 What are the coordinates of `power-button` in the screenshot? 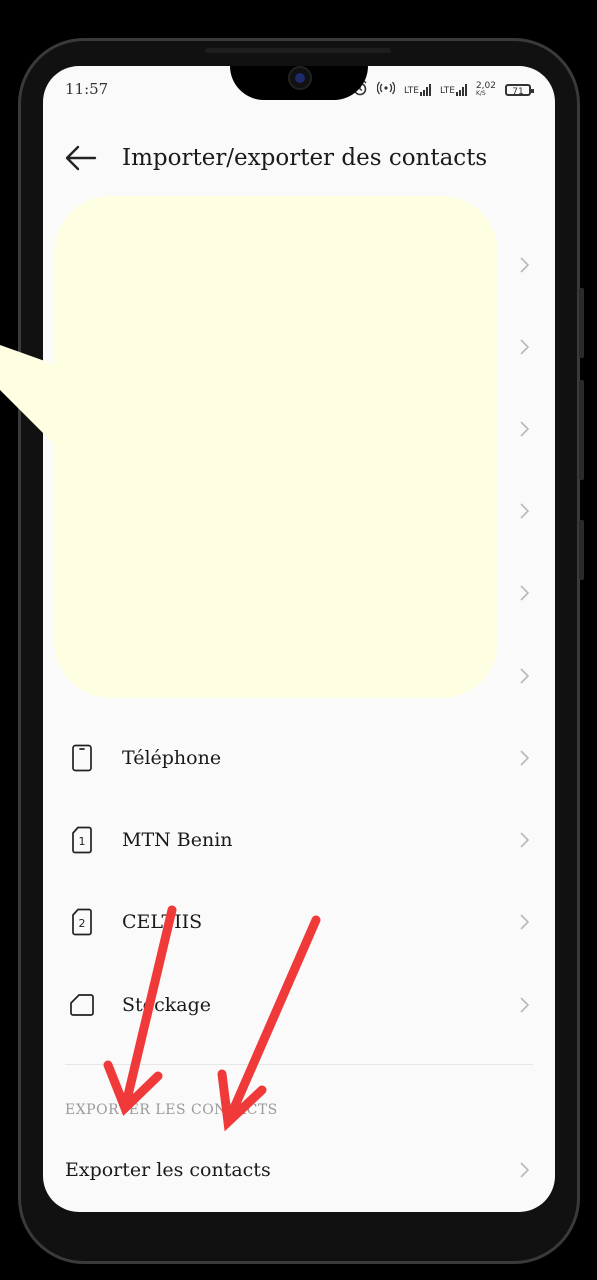 It's located at (581, 550).